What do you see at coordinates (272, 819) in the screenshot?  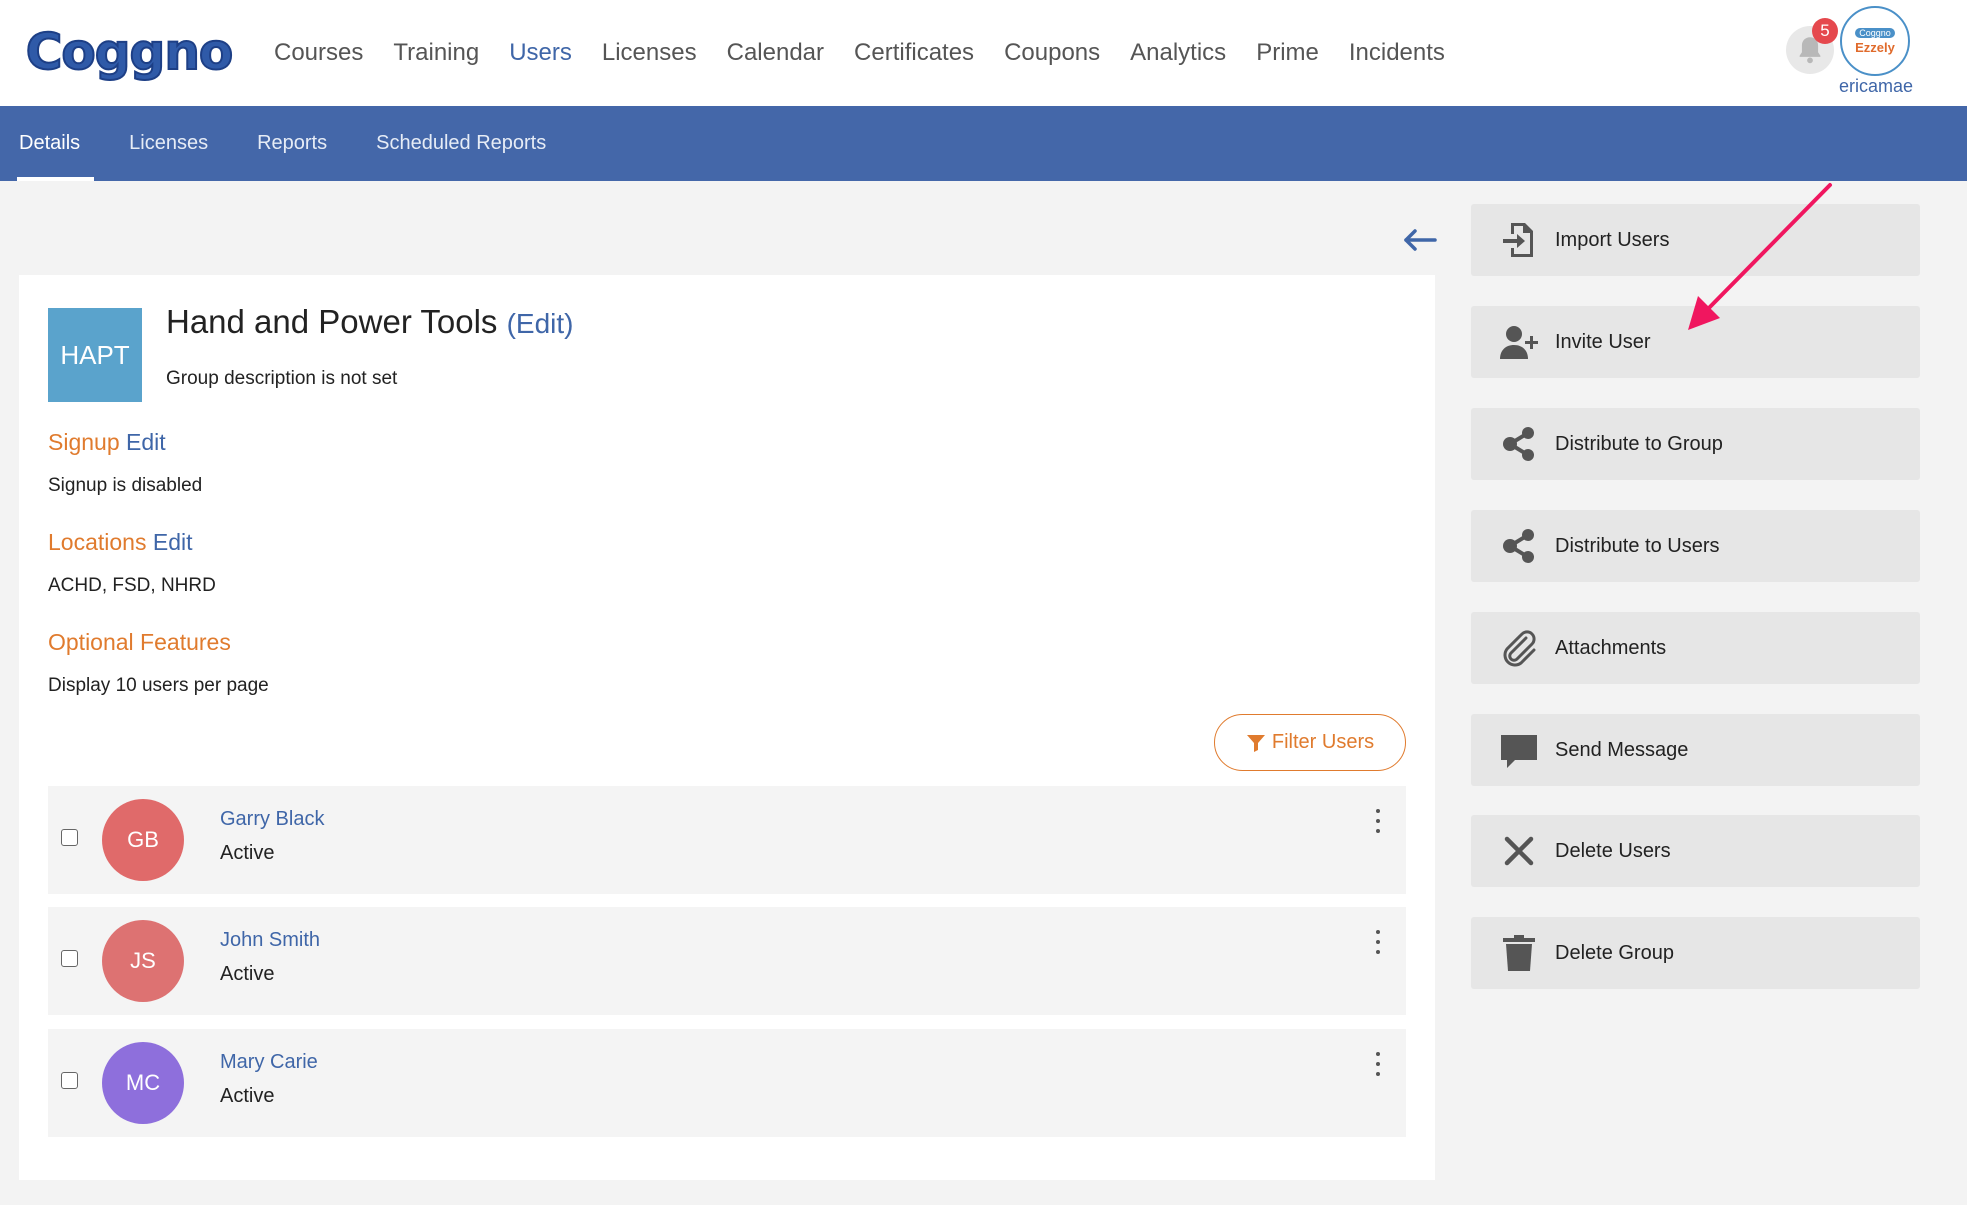 I see `user-name-link: Garry Black` at bounding box center [272, 819].